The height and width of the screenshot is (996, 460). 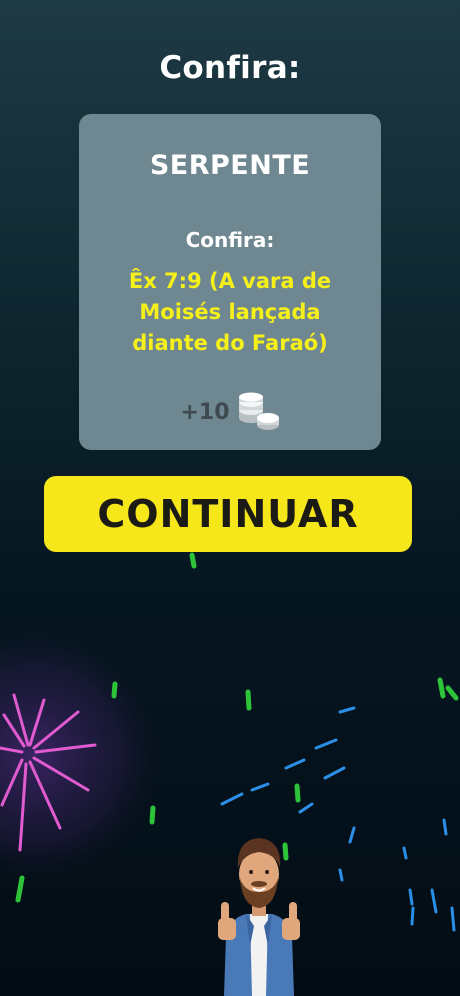 I want to click on continue-button: CONTINUAR, so click(x=228, y=514).